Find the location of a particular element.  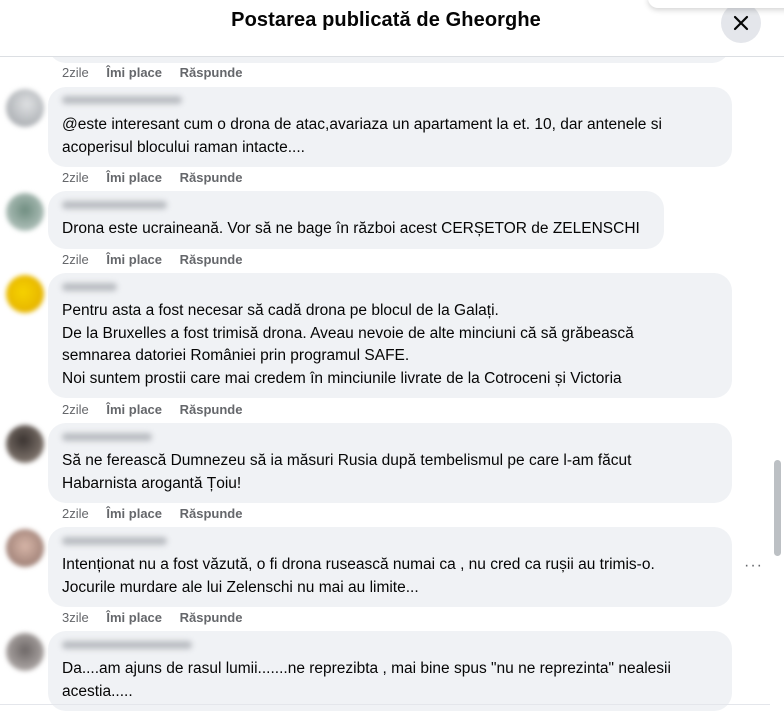

close-icon is located at coordinates (741, 23).